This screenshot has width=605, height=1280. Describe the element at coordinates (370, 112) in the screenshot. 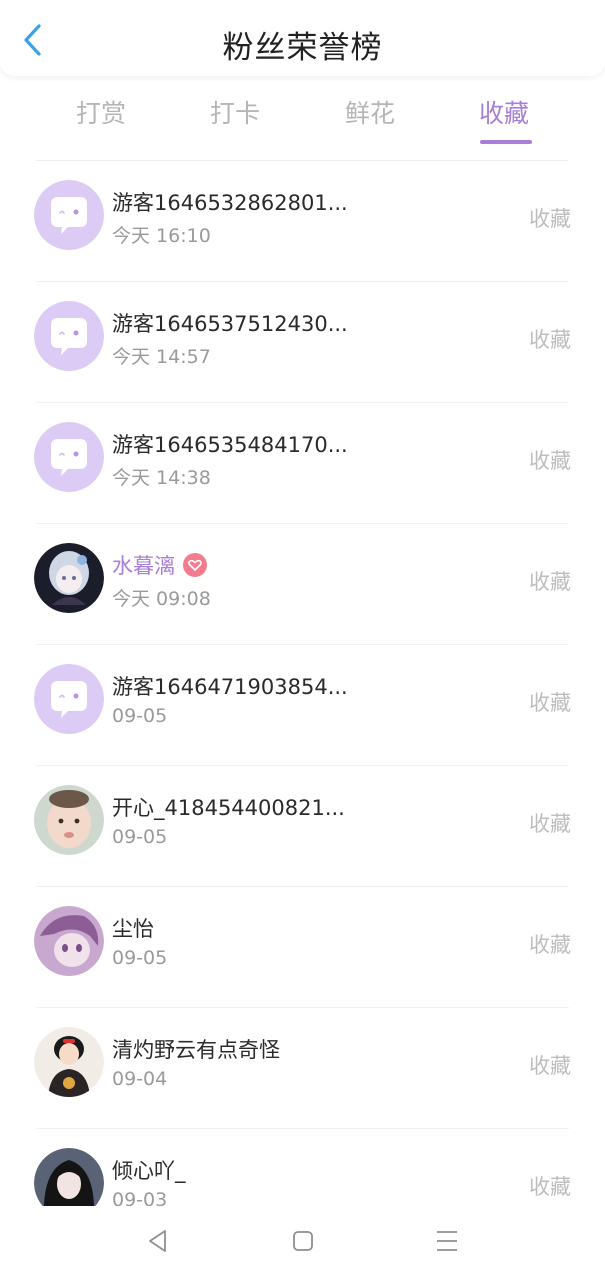

I see `tab-flowers: 鲜花` at that location.